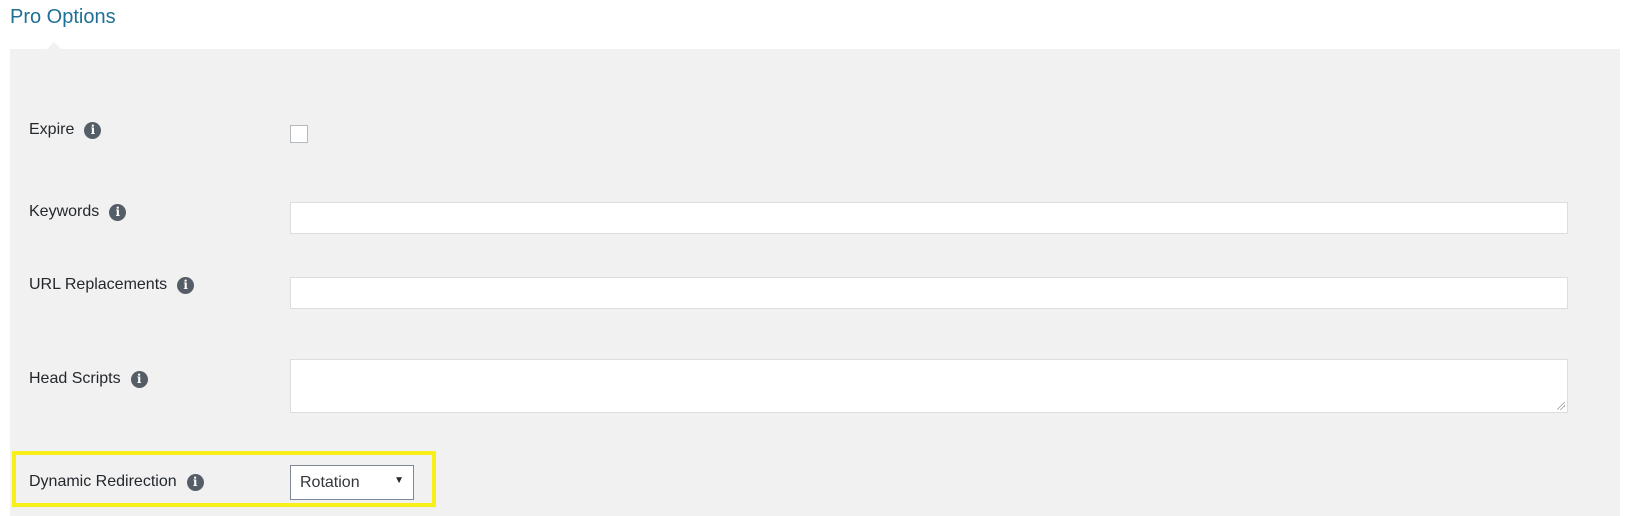  What do you see at coordinates (330, 482) in the screenshot?
I see `dynamic-redirection-selected-value: Rotation` at bounding box center [330, 482].